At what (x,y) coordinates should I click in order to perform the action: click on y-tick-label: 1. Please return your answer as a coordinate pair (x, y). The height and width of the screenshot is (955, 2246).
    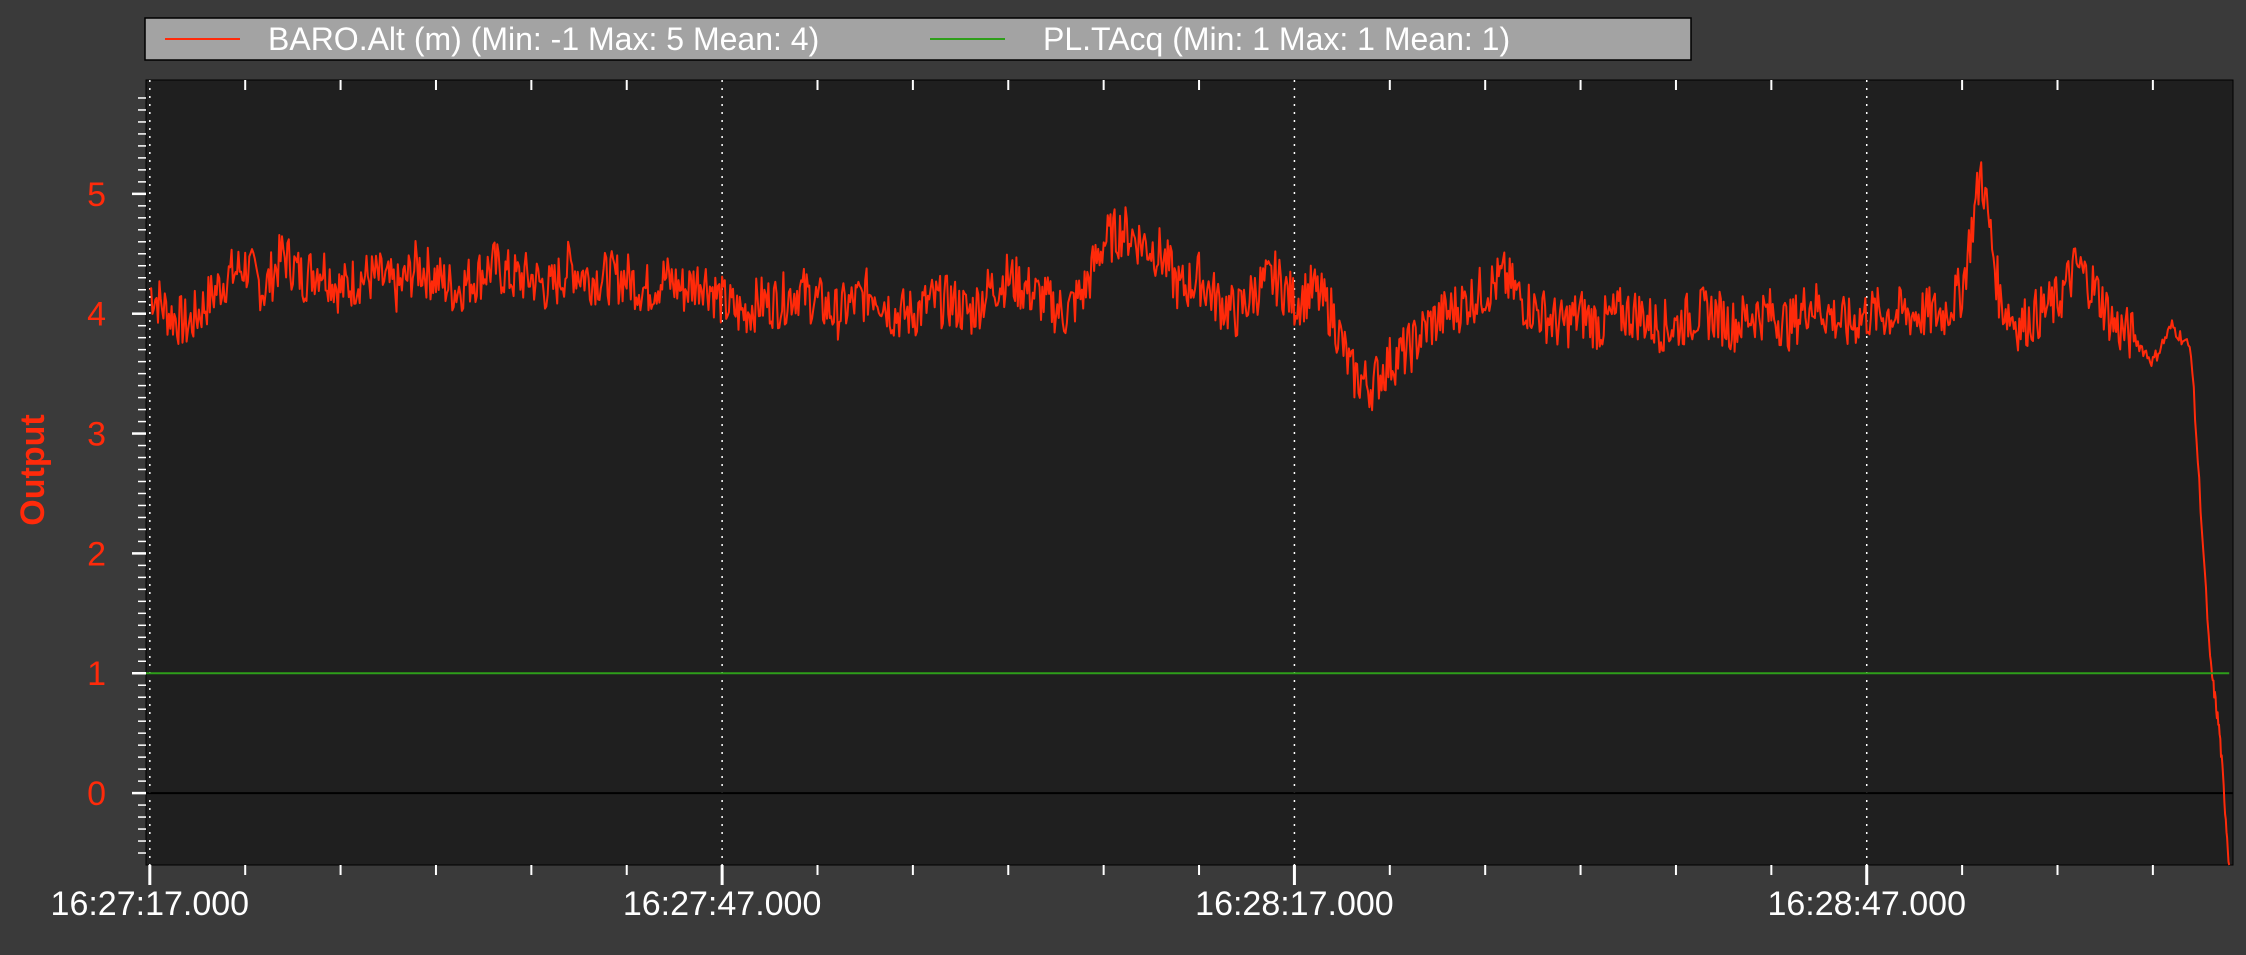
    Looking at the image, I should click on (96, 674).